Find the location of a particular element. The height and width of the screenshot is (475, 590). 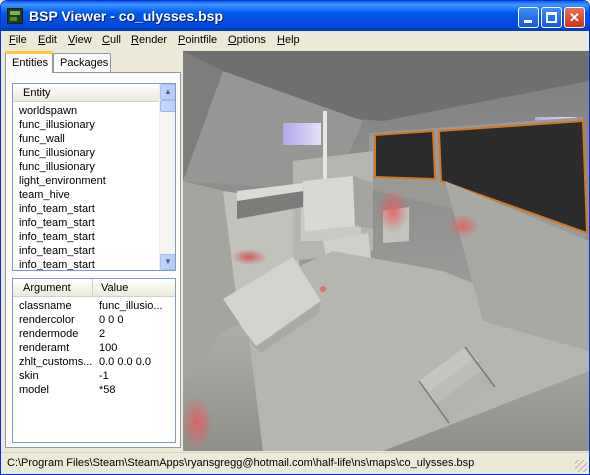

close-button: ✕ is located at coordinates (574, 17).